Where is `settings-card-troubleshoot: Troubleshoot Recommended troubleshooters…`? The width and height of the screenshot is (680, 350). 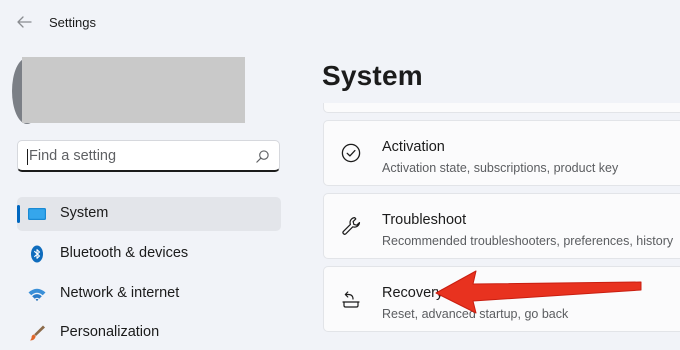
settings-card-troubleshoot: Troubleshoot Recommended troubleshooters… is located at coordinates (501, 226).